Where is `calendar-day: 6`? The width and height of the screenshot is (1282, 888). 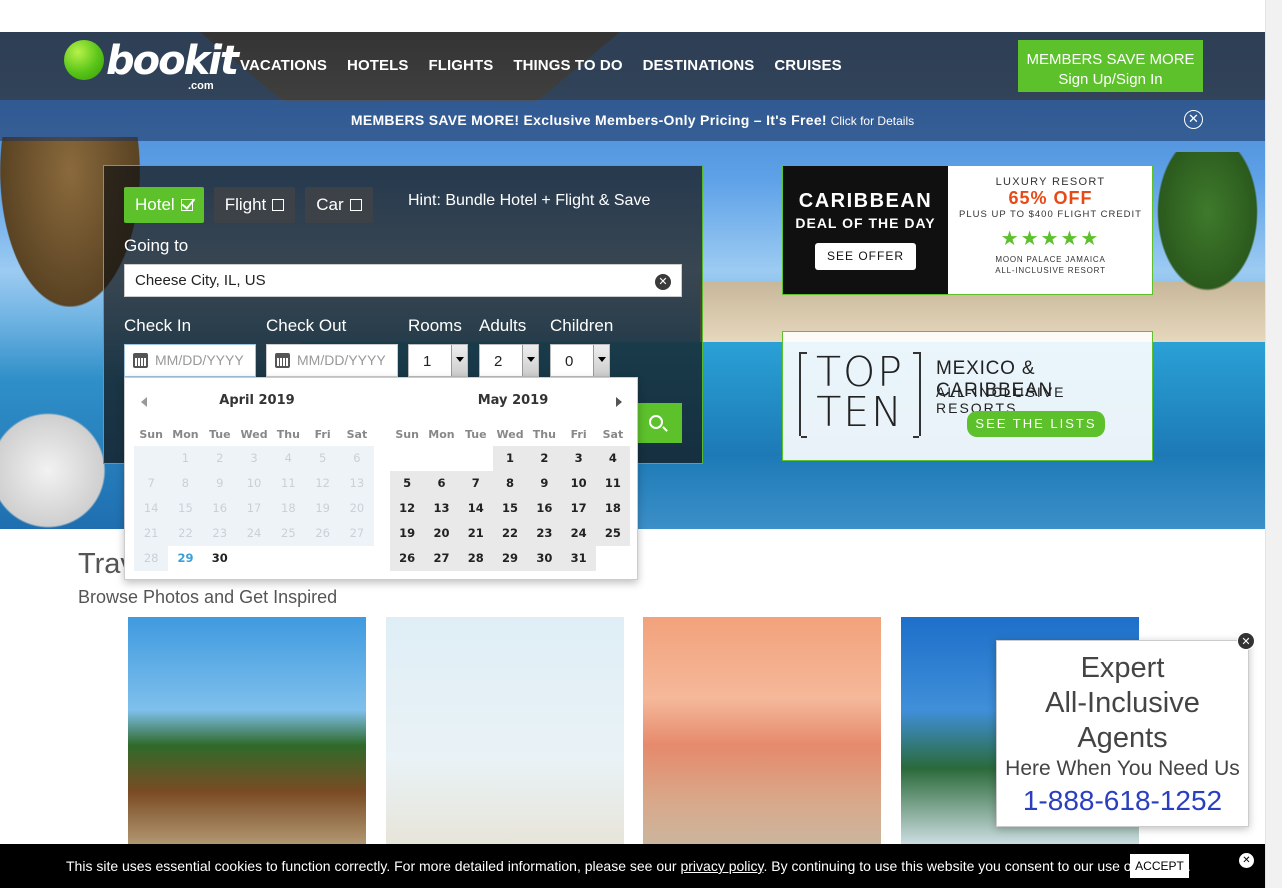
calendar-day: 6 is located at coordinates (441, 483).